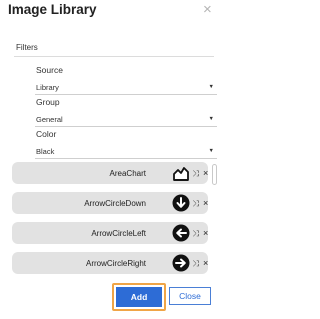  What do you see at coordinates (45, 151) in the screenshot?
I see `color-value: Black` at bounding box center [45, 151].